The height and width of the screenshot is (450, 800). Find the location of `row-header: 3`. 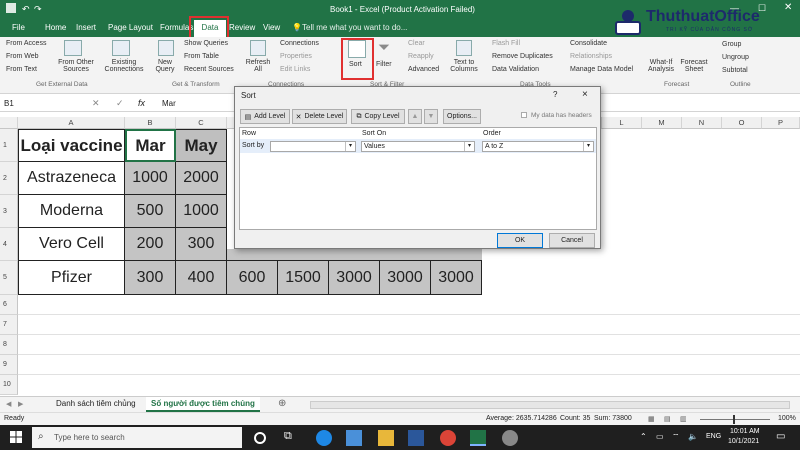

row-header: 3 is located at coordinates (9, 211).